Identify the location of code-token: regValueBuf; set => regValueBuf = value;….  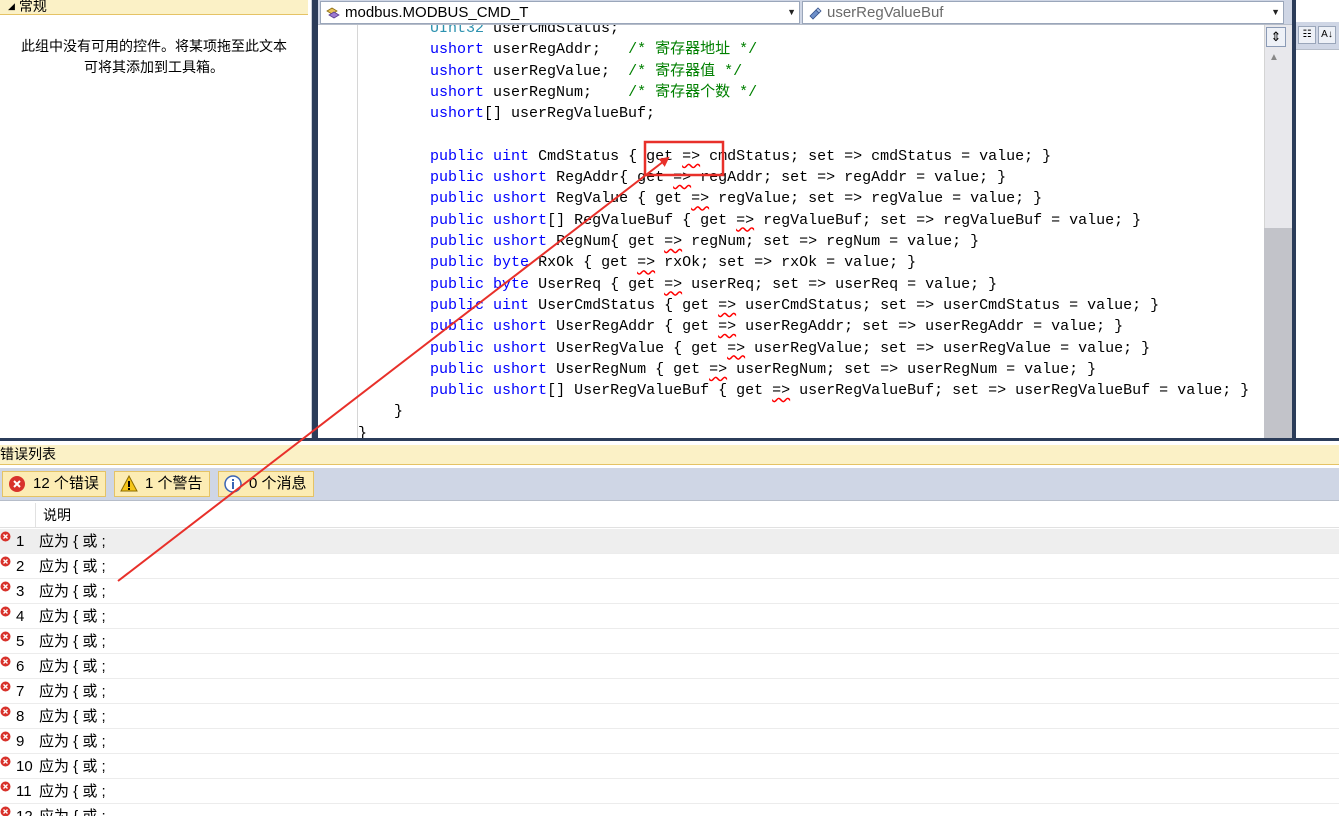
(948, 220).